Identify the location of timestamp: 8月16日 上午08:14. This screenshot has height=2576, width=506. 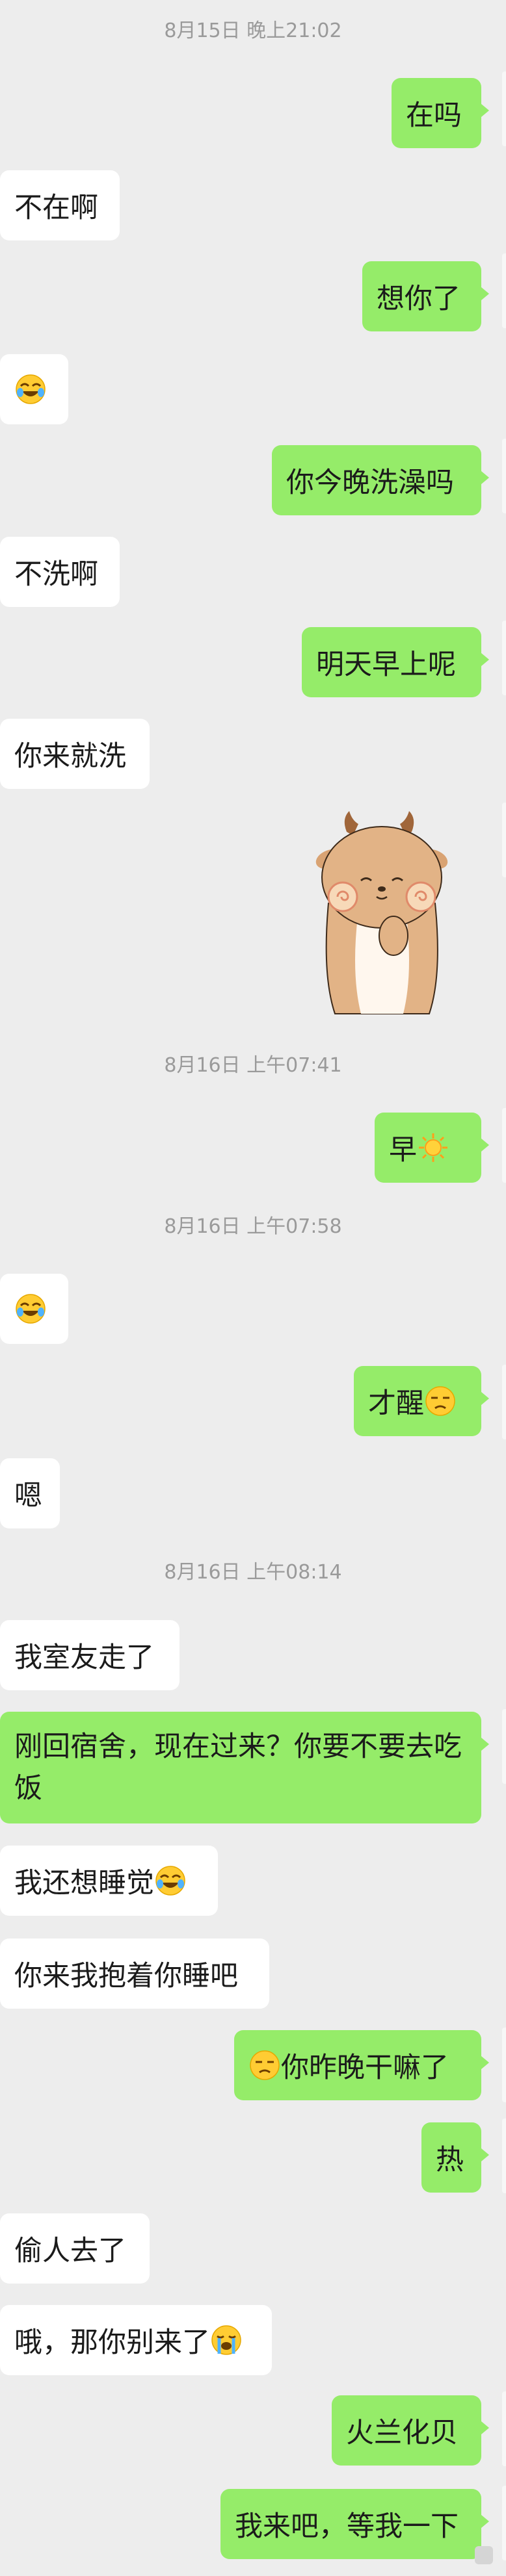
(253, 1572).